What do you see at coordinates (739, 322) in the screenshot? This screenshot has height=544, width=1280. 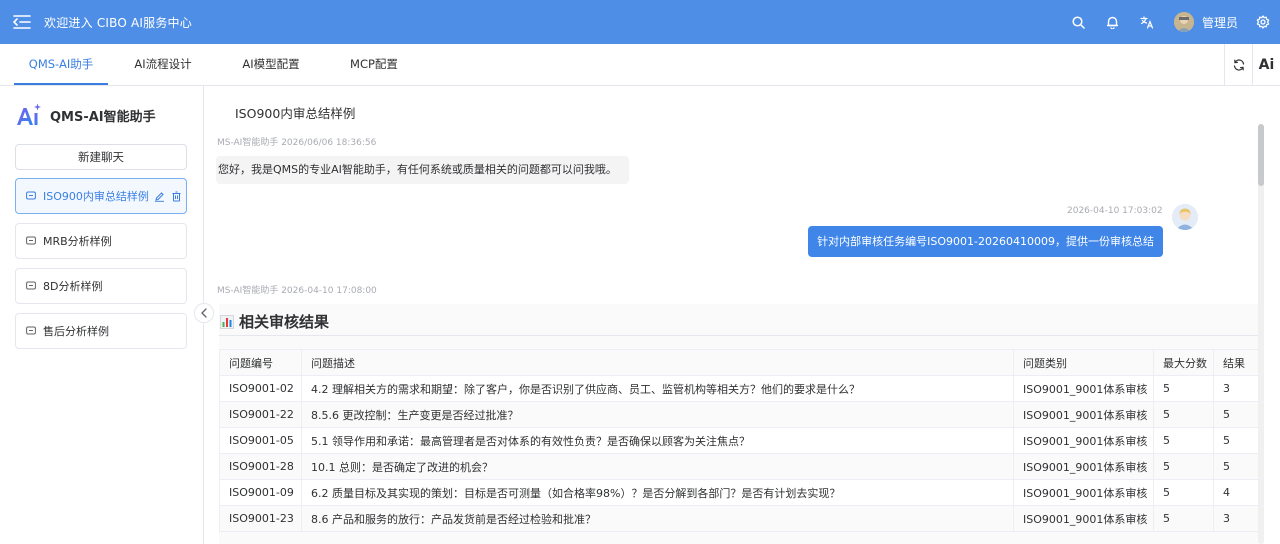 I see `result-heading: 相关审核结果` at bounding box center [739, 322].